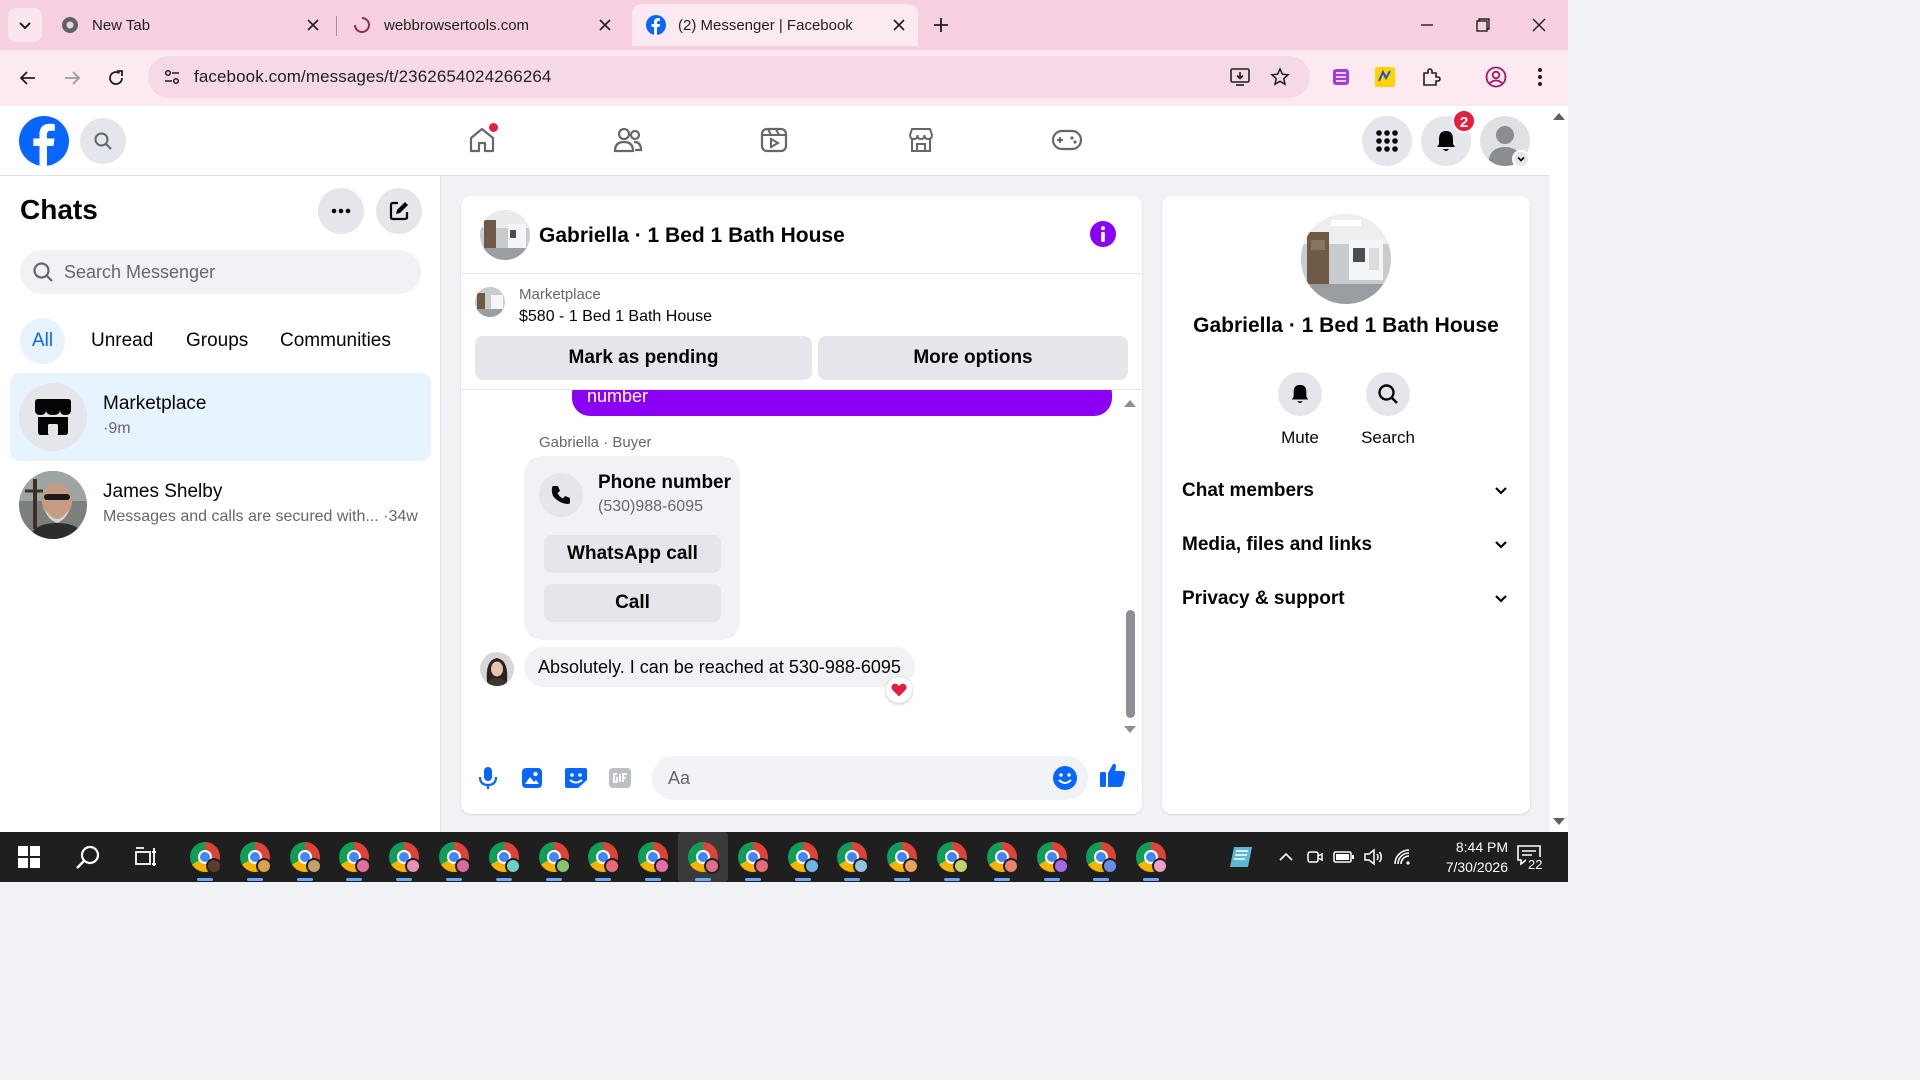 The image size is (1920, 1080). Describe the element at coordinates (1240, 77) in the screenshot. I see `install-app-icon` at that location.